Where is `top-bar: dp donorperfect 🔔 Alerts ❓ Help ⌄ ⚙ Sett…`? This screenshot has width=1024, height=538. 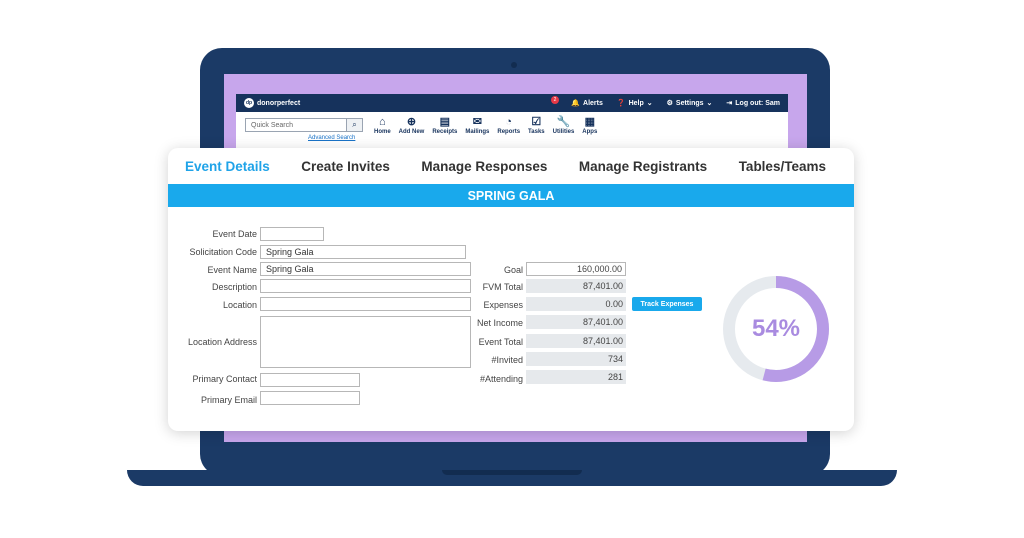 top-bar: dp donorperfect 🔔 Alerts ❓ Help ⌄ ⚙ Sett… is located at coordinates (512, 103).